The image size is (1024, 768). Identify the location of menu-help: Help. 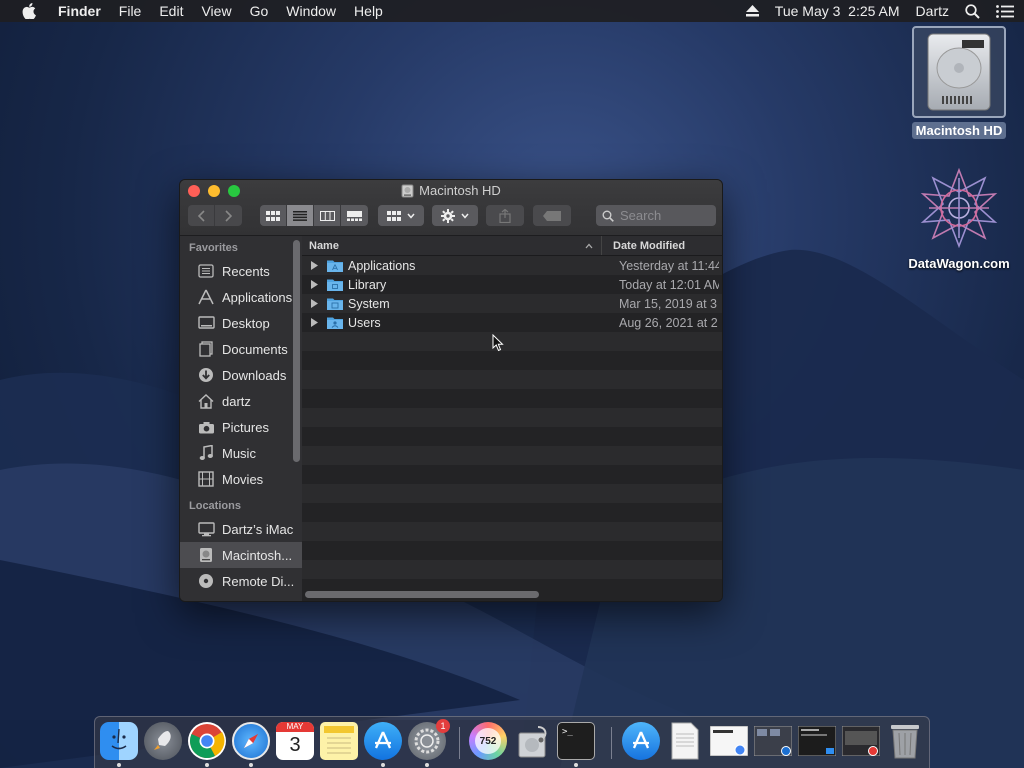
(368, 11).